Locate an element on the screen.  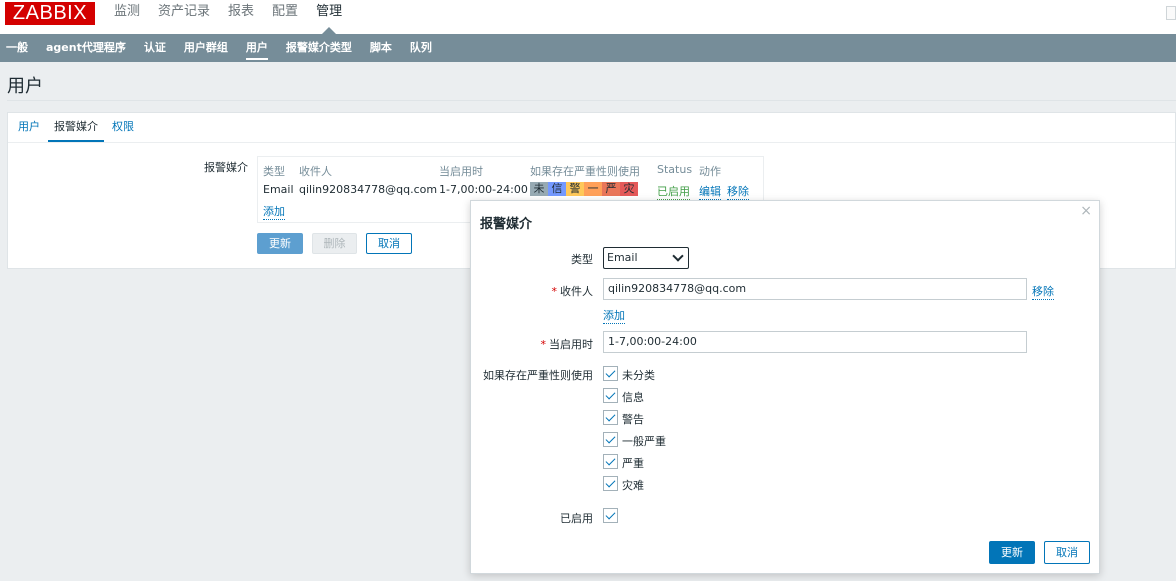
subnav-user-groups: 用户群组 is located at coordinates (206, 48).